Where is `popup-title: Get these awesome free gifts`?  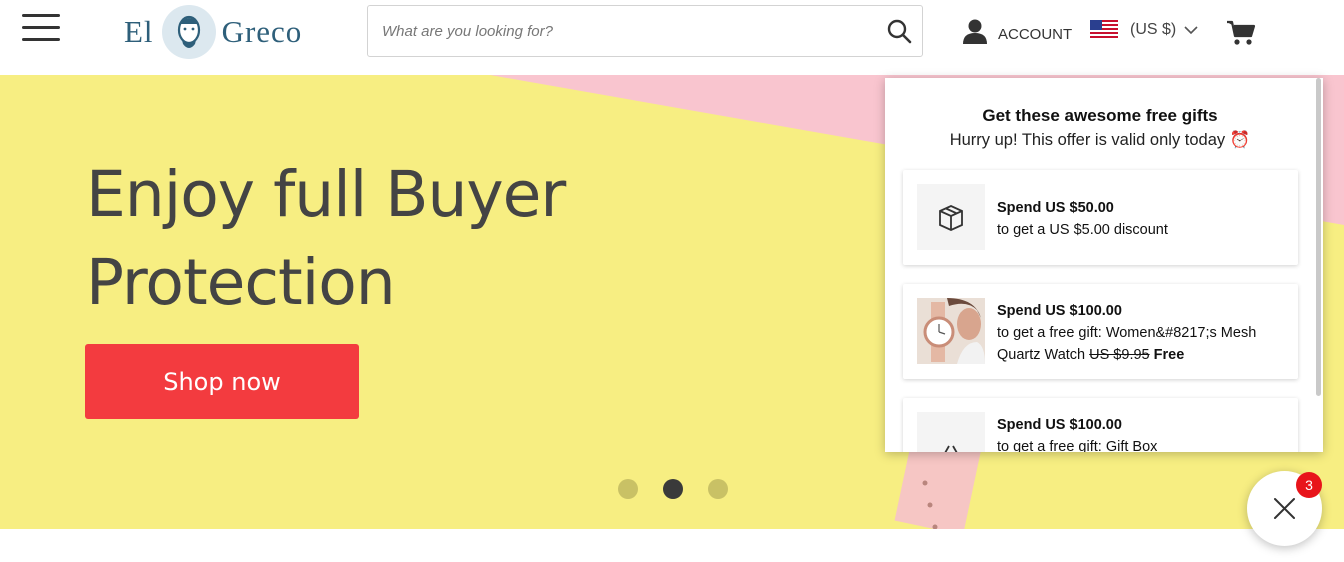
popup-title: Get these awesome free gifts is located at coordinates (1100, 115).